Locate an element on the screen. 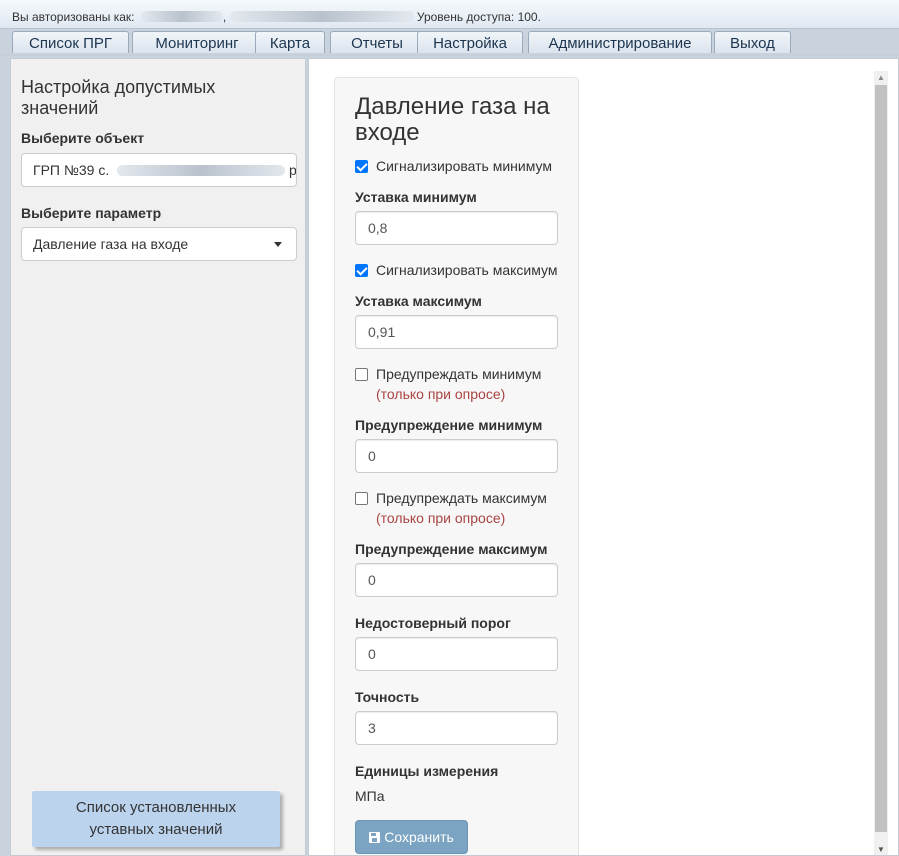 The image size is (899, 856). warn-min-input is located at coordinates (456, 456).